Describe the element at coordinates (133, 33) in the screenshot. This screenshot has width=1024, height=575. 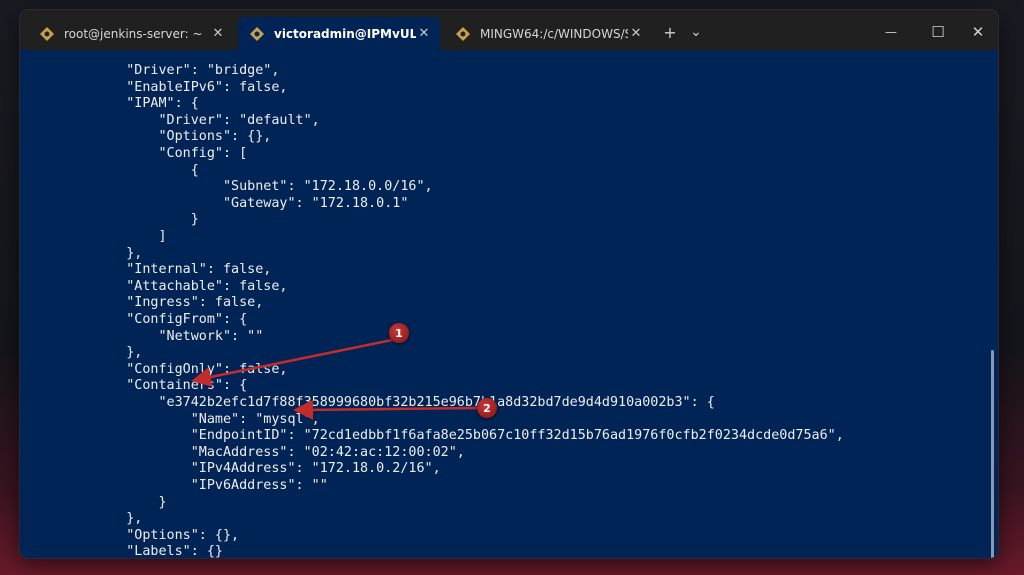
I see `tab-label: root@jenkins-server: ~` at that location.